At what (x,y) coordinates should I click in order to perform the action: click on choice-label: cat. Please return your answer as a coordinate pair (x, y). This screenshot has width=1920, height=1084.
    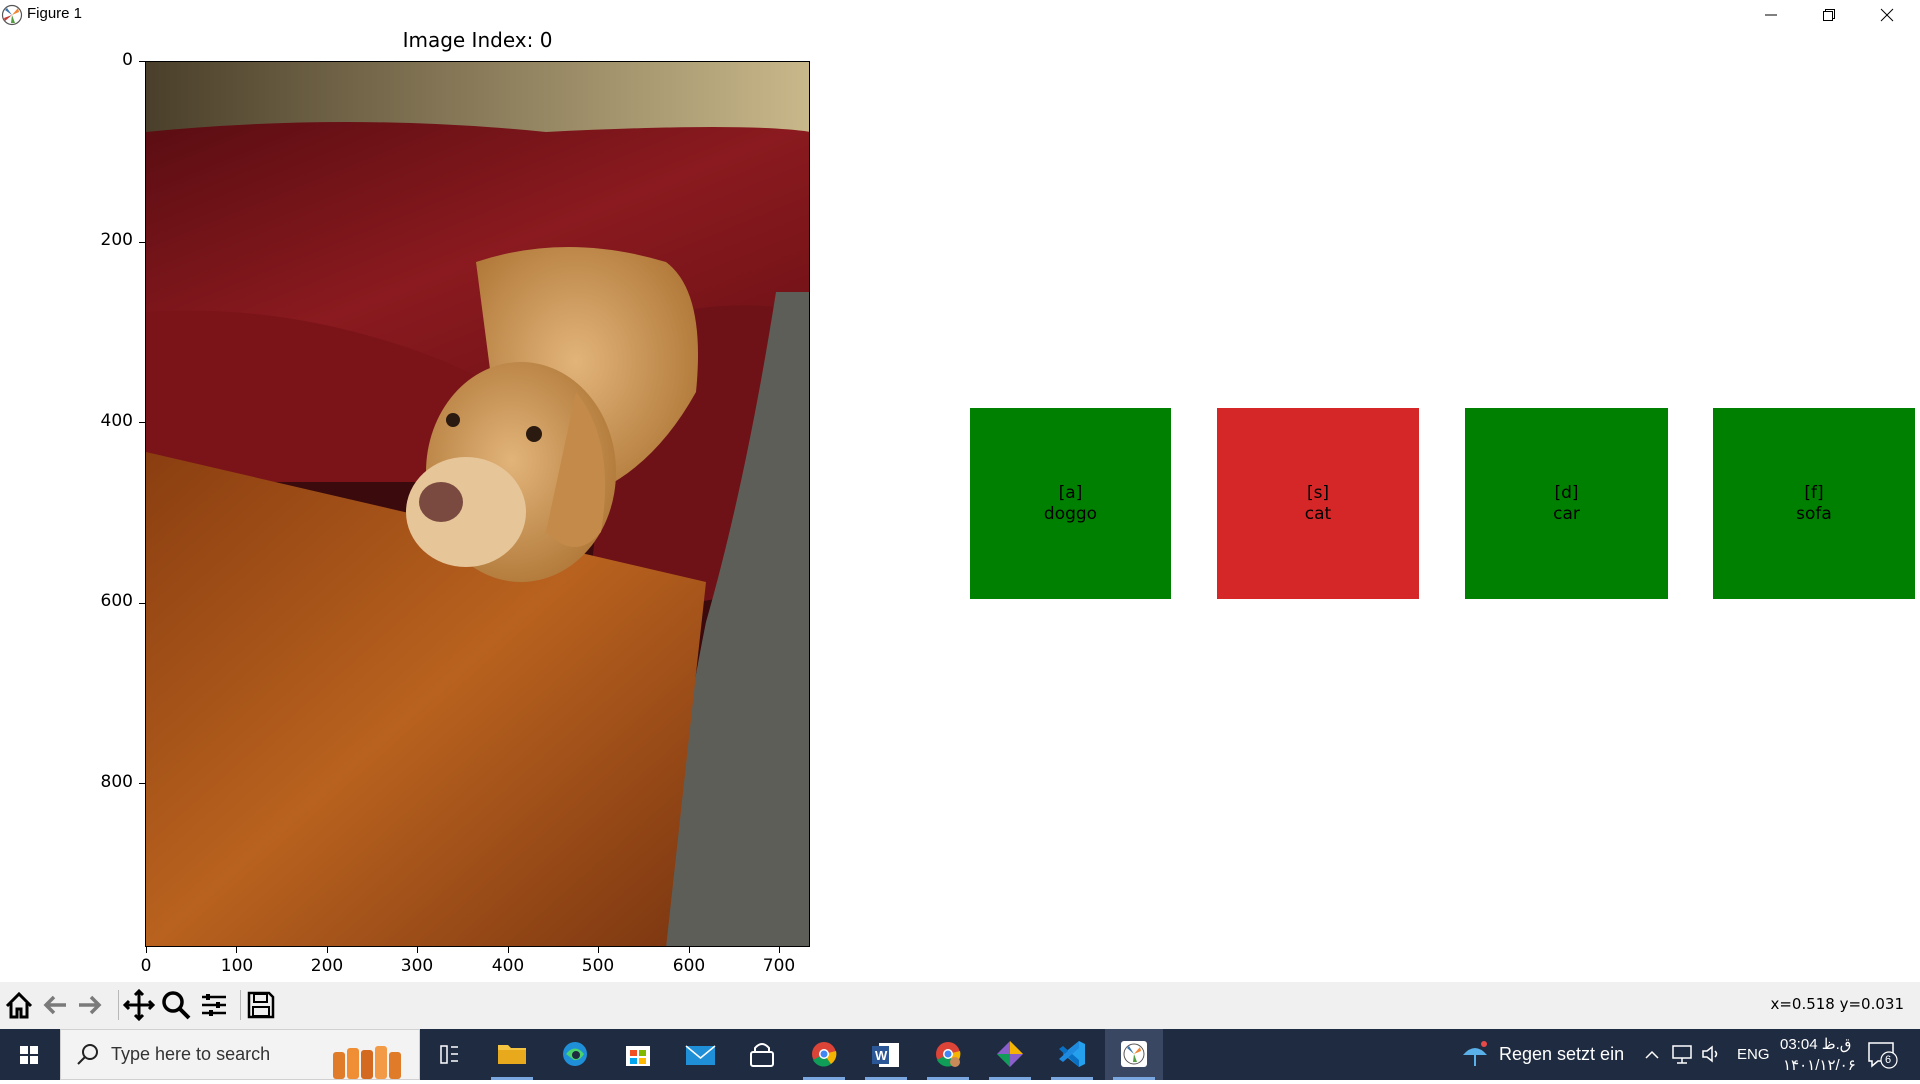
    Looking at the image, I should click on (1318, 513).